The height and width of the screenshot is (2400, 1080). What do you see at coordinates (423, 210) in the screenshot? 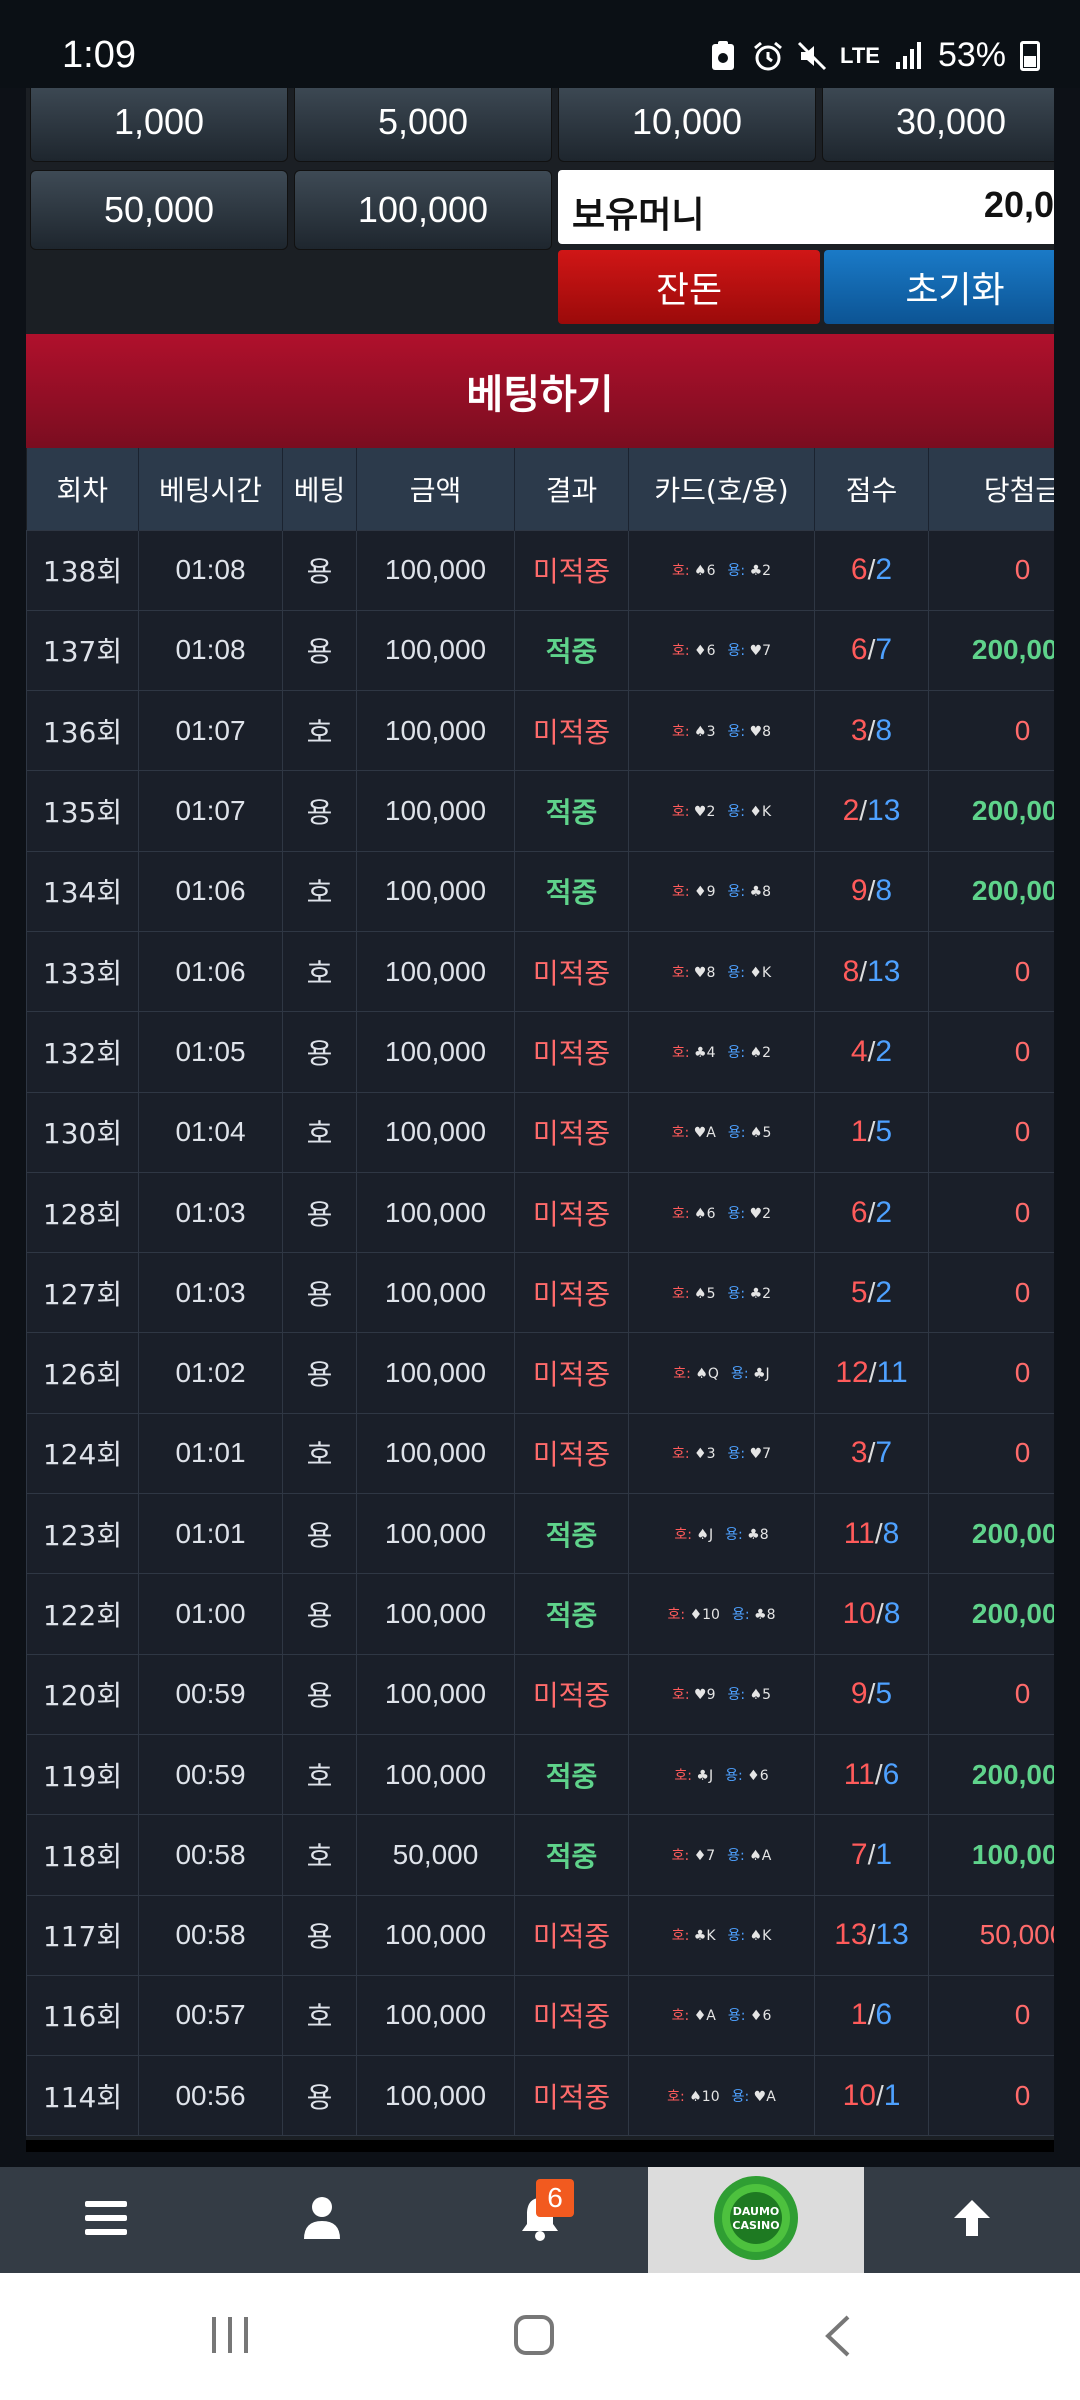
I see `chip-button-100000: 100,000` at bounding box center [423, 210].